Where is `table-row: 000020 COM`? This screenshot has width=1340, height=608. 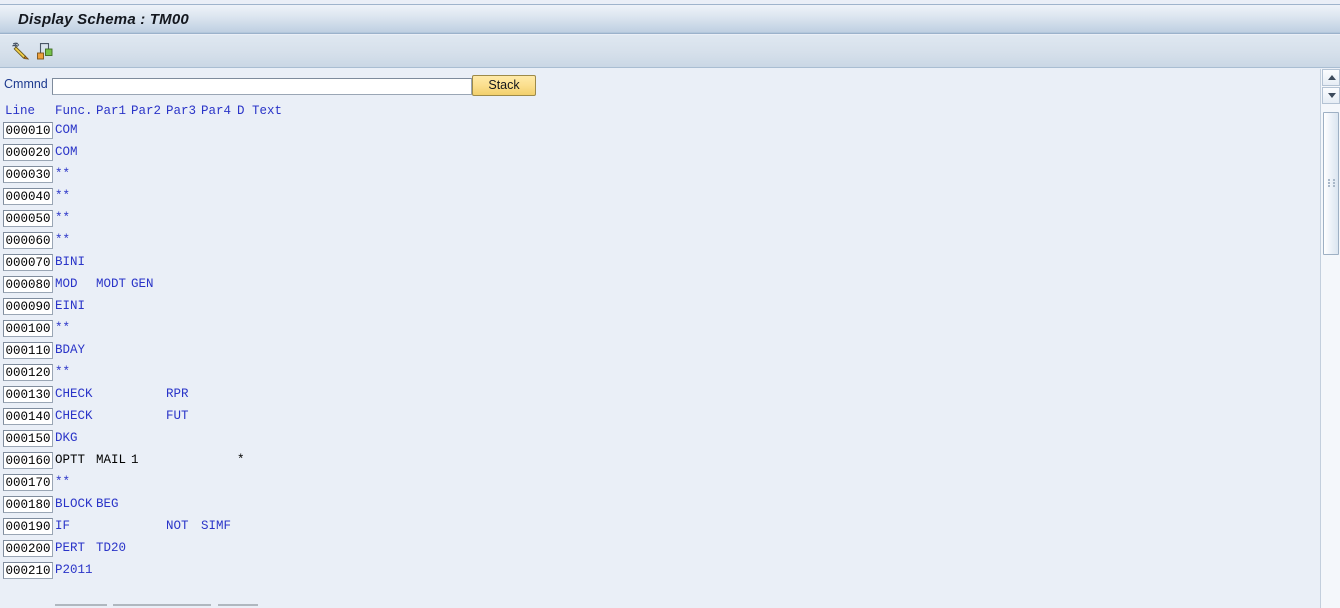 table-row: 000020 COM is located at coordinates (660, 155).